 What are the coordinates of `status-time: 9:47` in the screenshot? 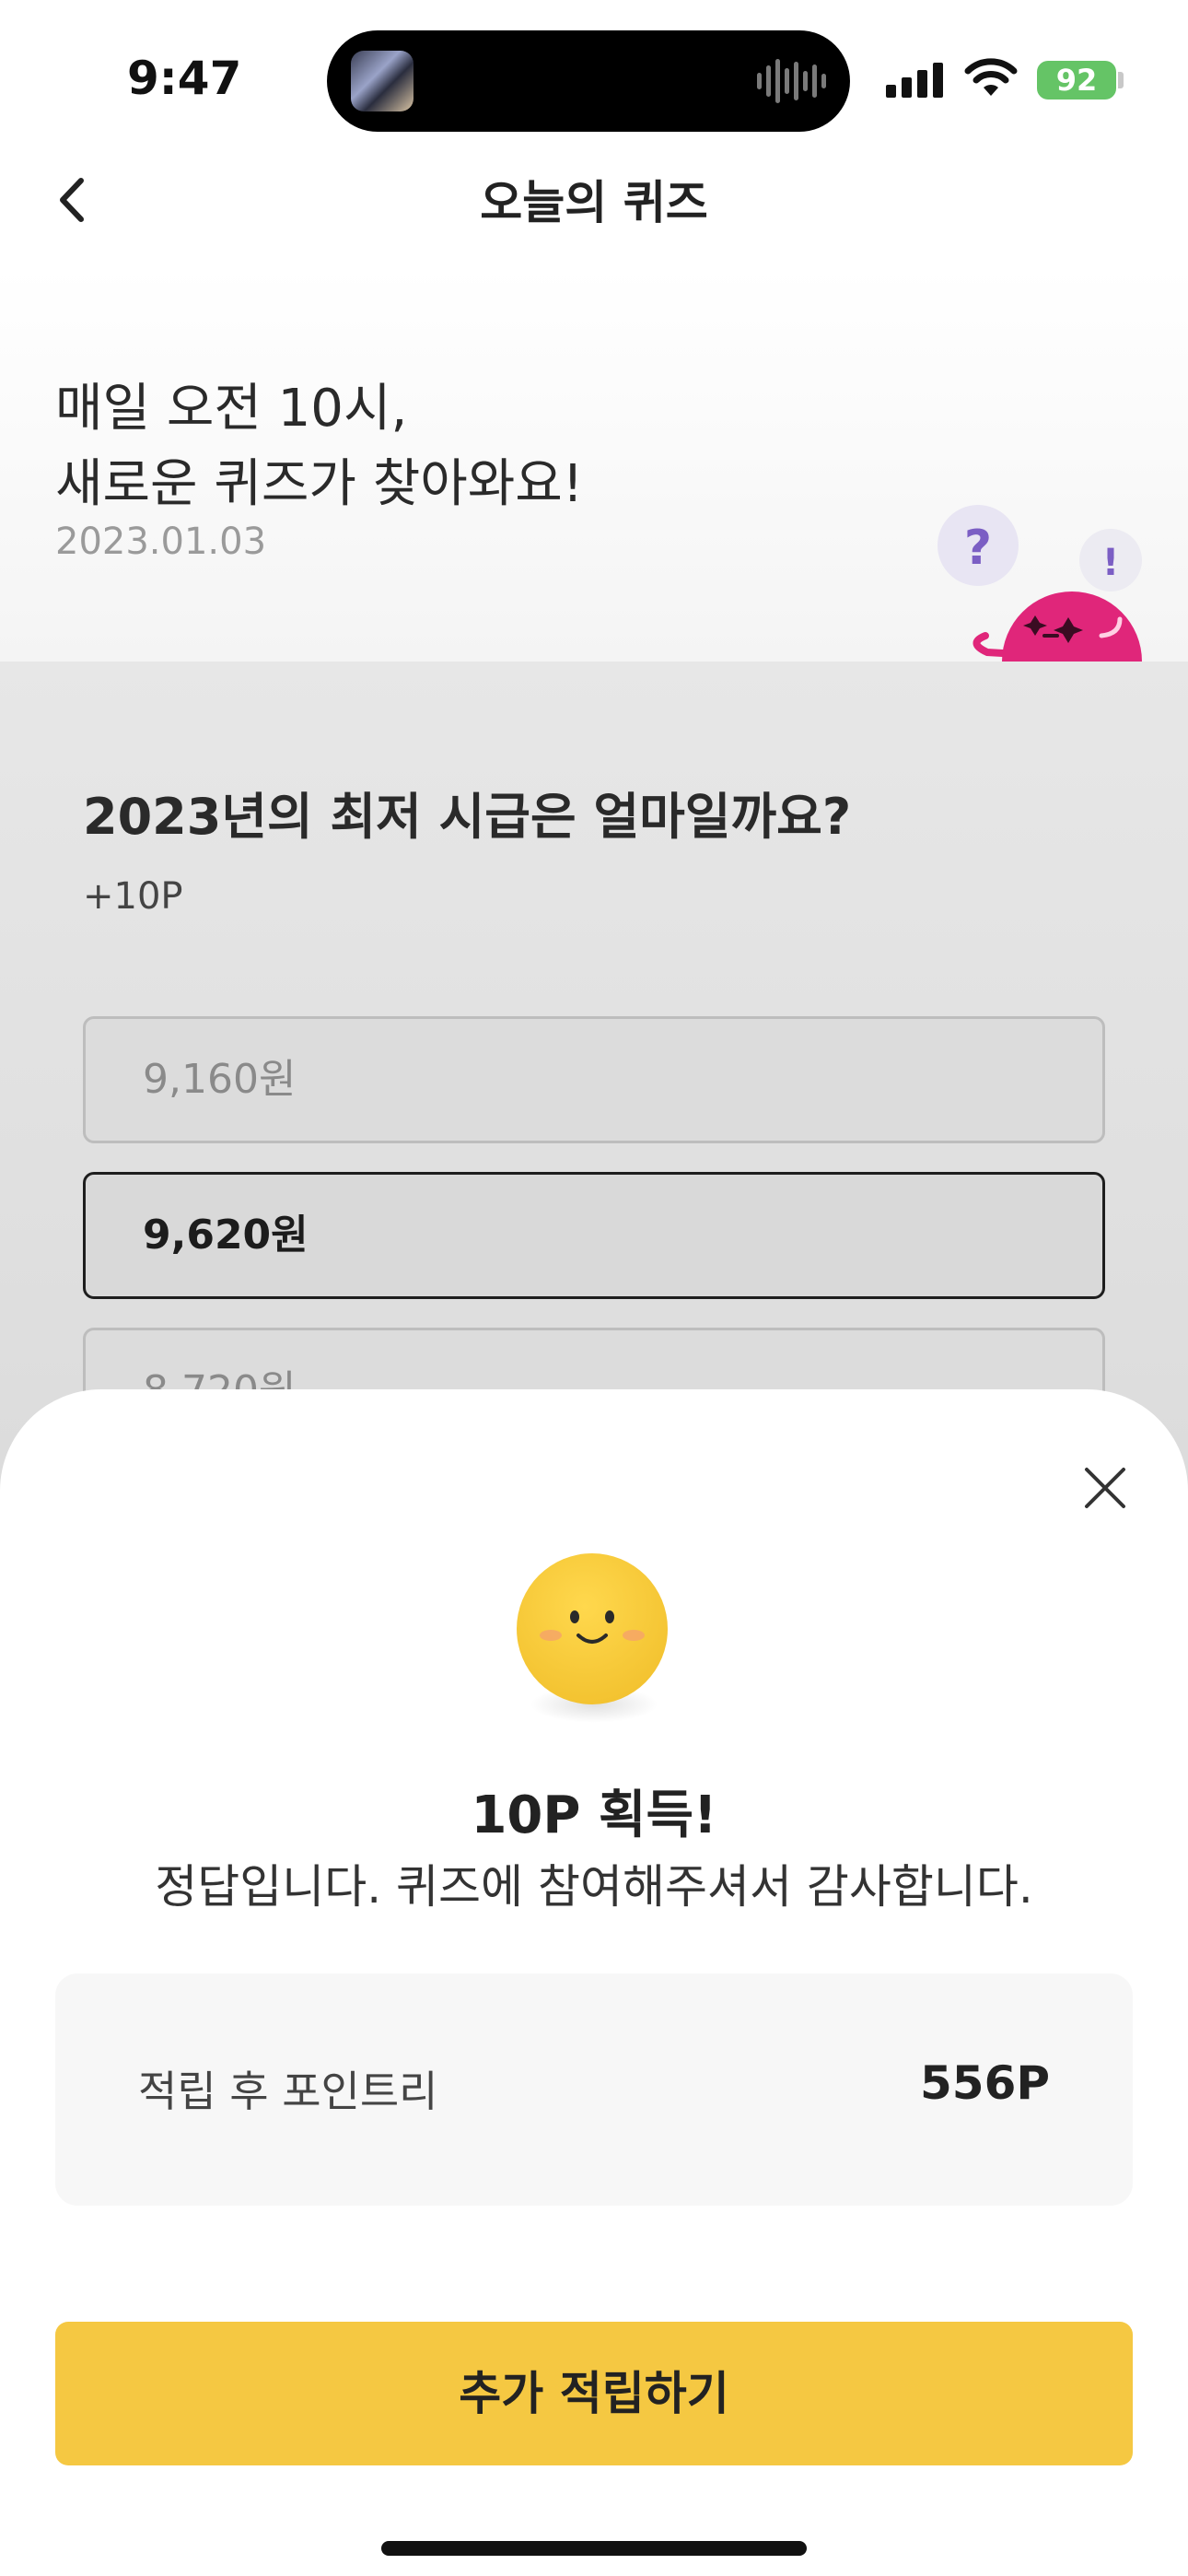 It's located at (184, 78).